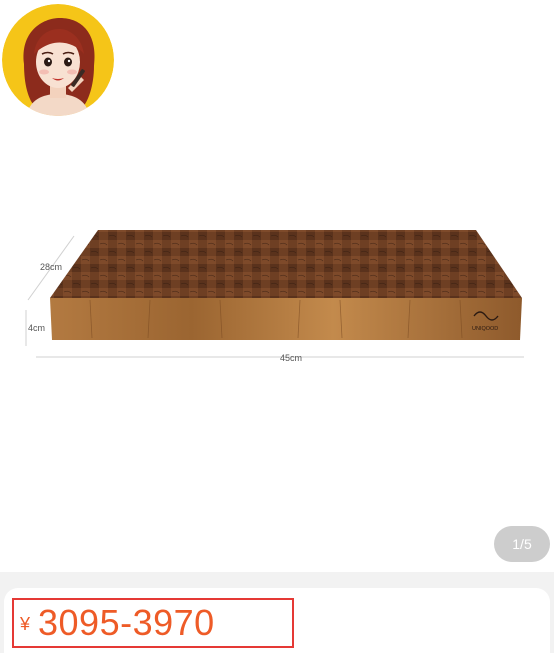 This screenshot has width=554, height=653. I want to click on board-logo-text: UNIQOOD, so click(485, 329).